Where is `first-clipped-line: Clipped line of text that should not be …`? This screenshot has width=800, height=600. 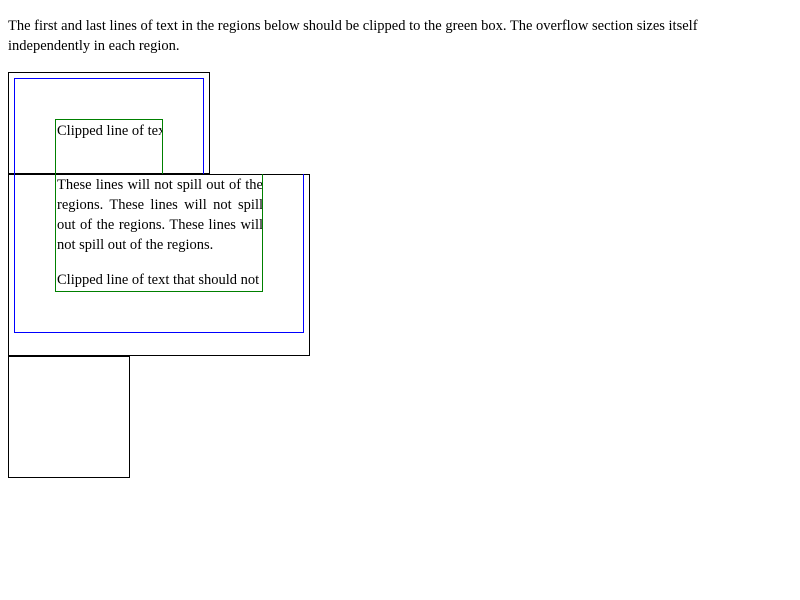 first-clipped-line: Clipped line of text that should not be … is located at coordinates (109, 131).